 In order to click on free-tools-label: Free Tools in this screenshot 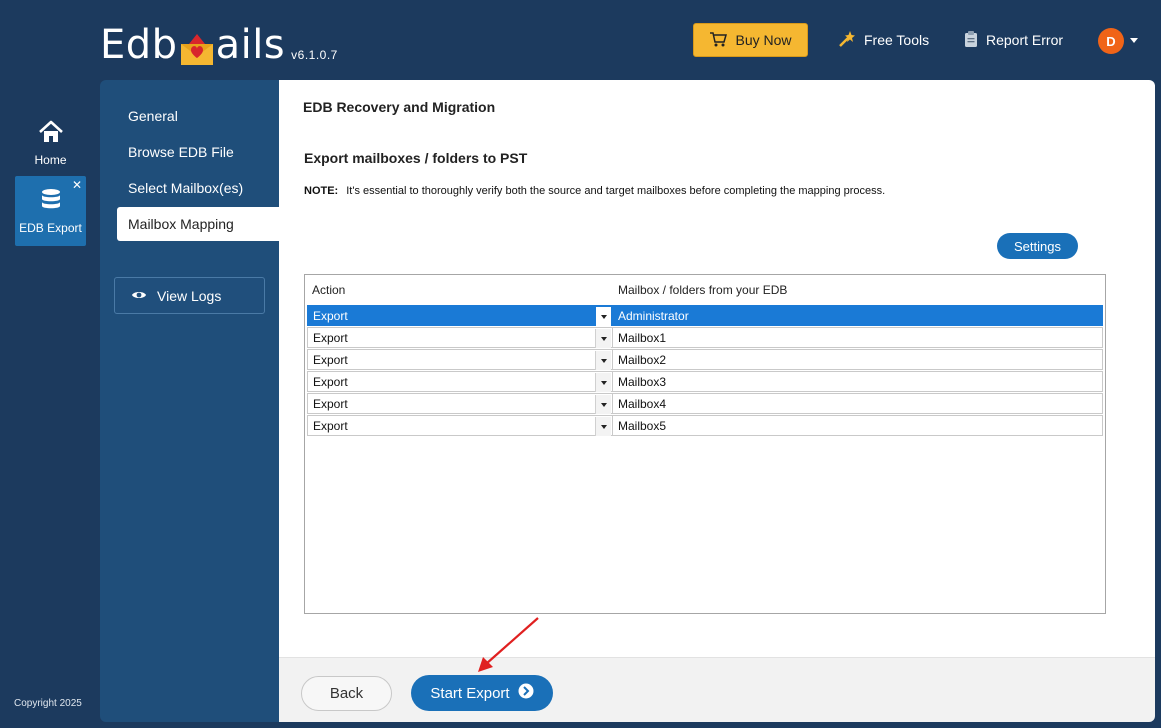, I will do `click(897, 40)`.